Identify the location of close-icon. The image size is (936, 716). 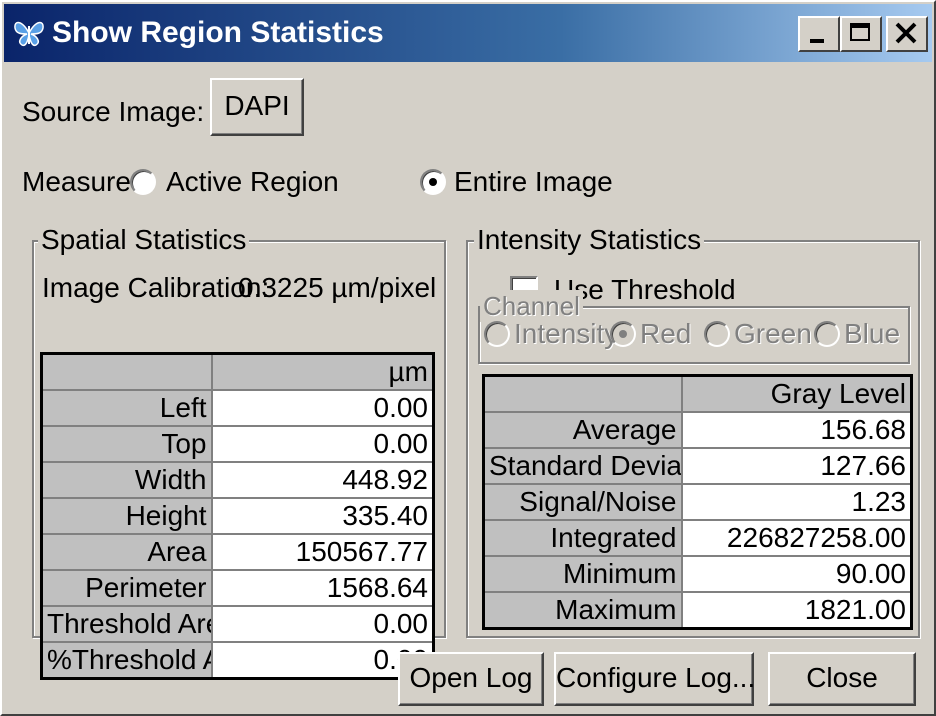
(906, 33).